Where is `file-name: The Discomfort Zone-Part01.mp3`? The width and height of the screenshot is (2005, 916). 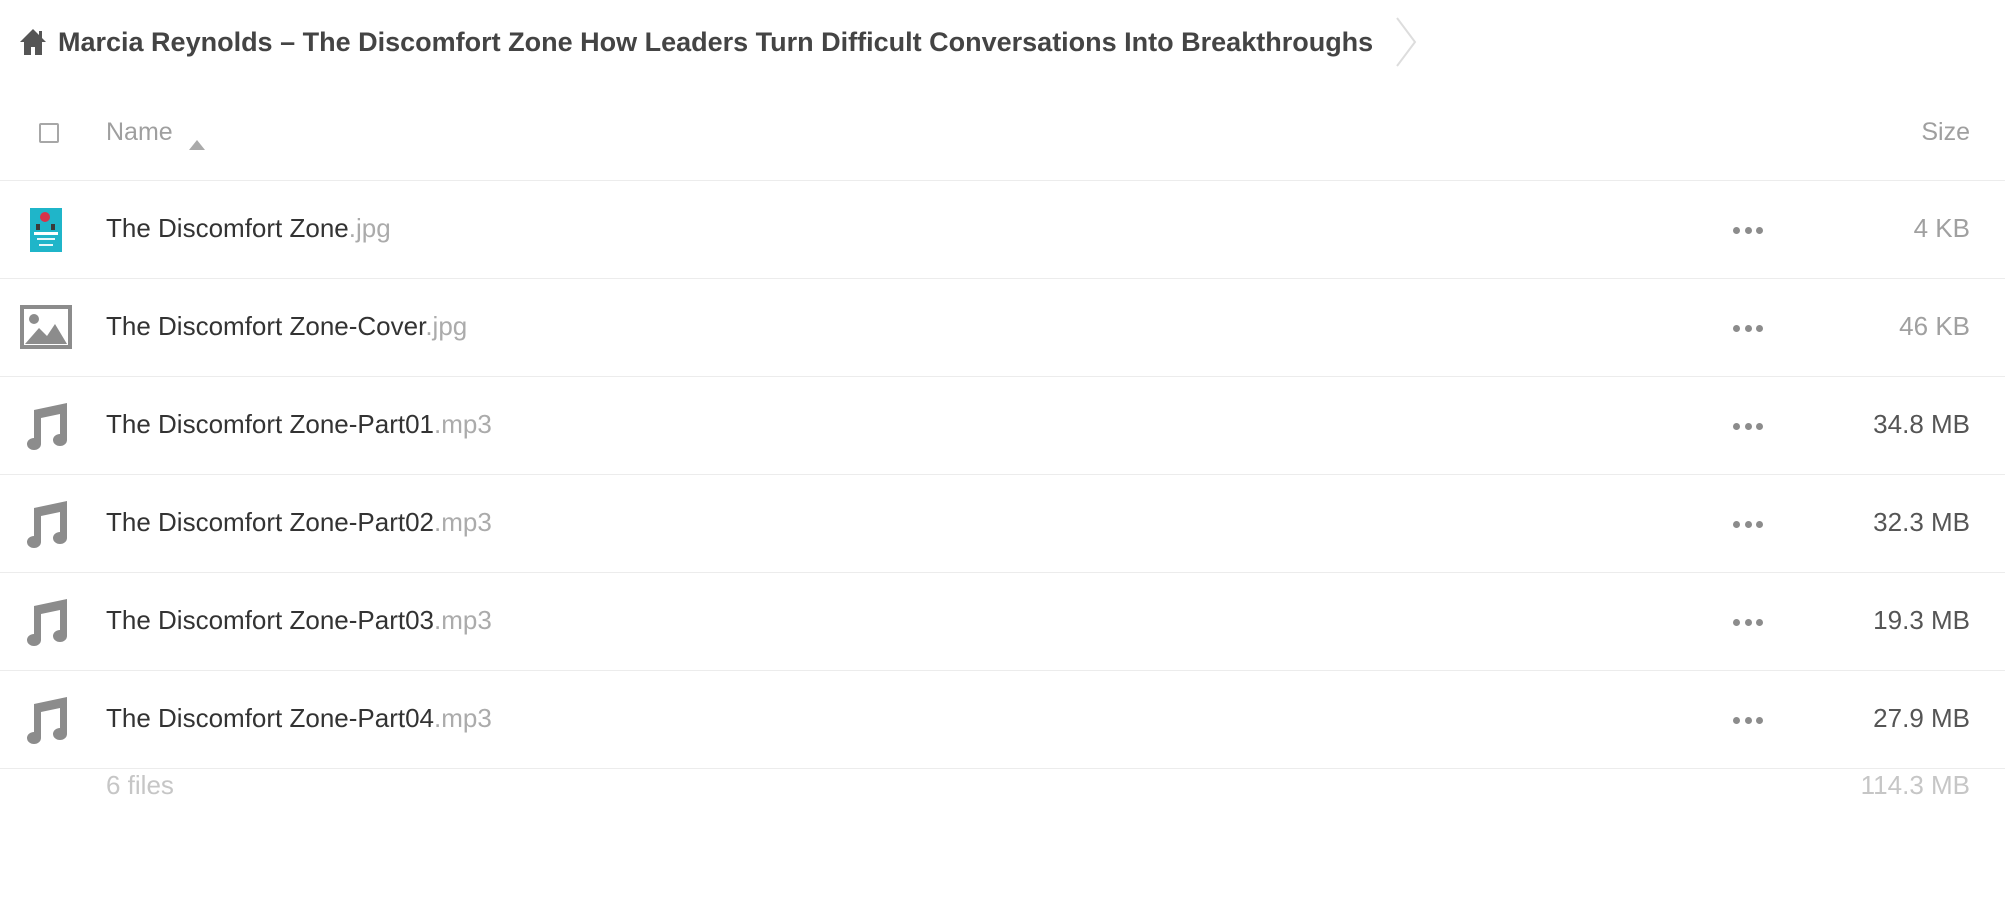 file-name: The Discomfort Zone-Part01.mp3 is located at coordinates (299, 424).